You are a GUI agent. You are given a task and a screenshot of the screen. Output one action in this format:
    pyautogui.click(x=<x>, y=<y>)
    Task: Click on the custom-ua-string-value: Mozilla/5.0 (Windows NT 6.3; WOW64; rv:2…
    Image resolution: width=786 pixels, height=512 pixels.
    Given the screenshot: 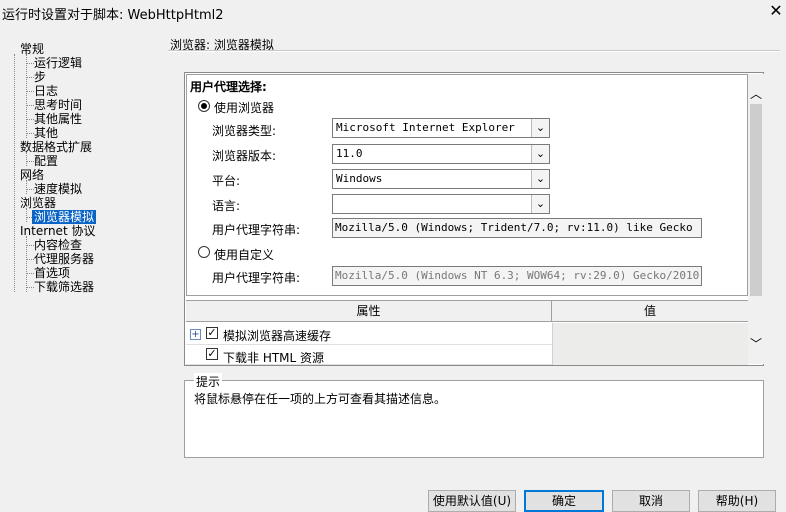 What is the action you would take?
    pyautogui.click(x=517, y=275)
    